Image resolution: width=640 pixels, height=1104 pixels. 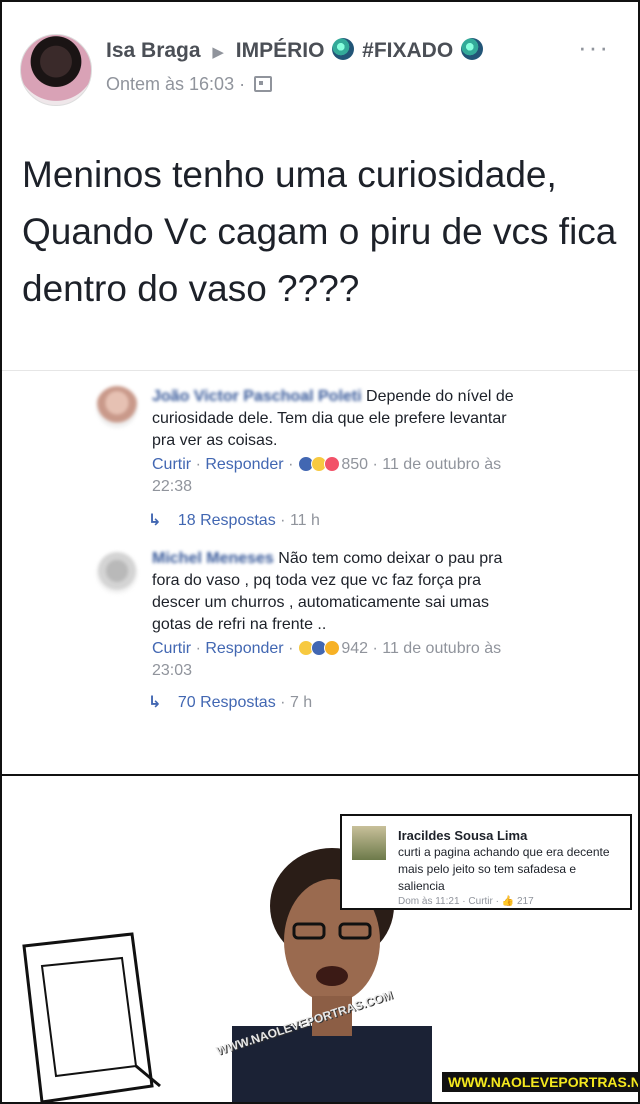 I want to click on post-time: Ontem às 16:03, so click(x=170, y=84).